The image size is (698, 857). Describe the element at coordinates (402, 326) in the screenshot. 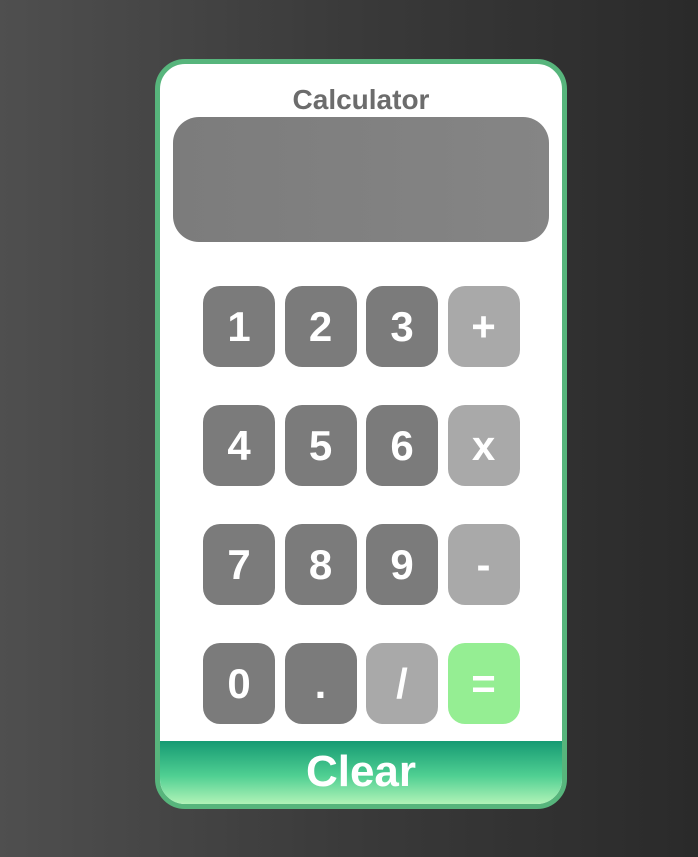

I see `key-3: 3` at that location.